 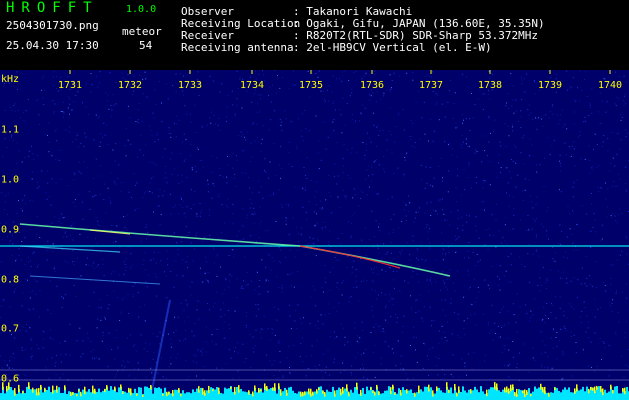 What do you see at coordinates (130, 85) in the screenshot?
I see `x-tick-label: 1732` at bounding box center [130, 85].